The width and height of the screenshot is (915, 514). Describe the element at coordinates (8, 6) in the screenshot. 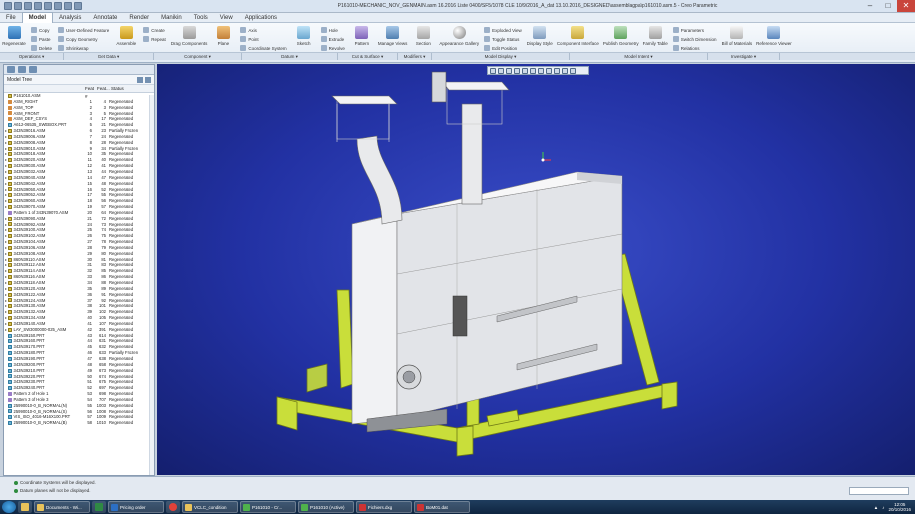

I see `new-icon` at that location.